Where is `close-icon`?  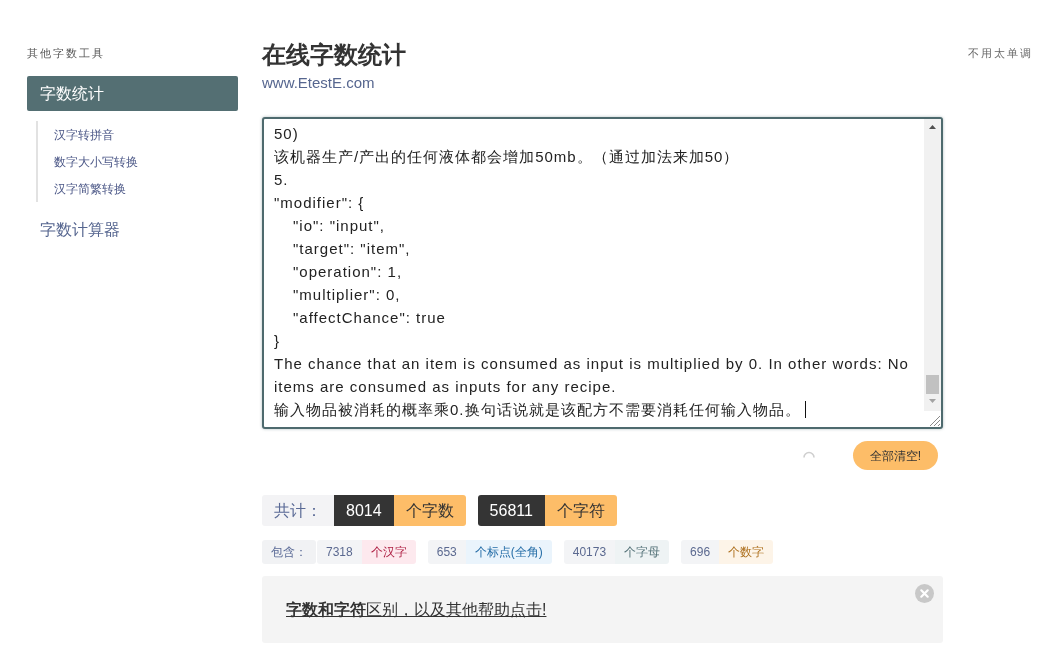 close-icon is located at coordinates (924, 593).